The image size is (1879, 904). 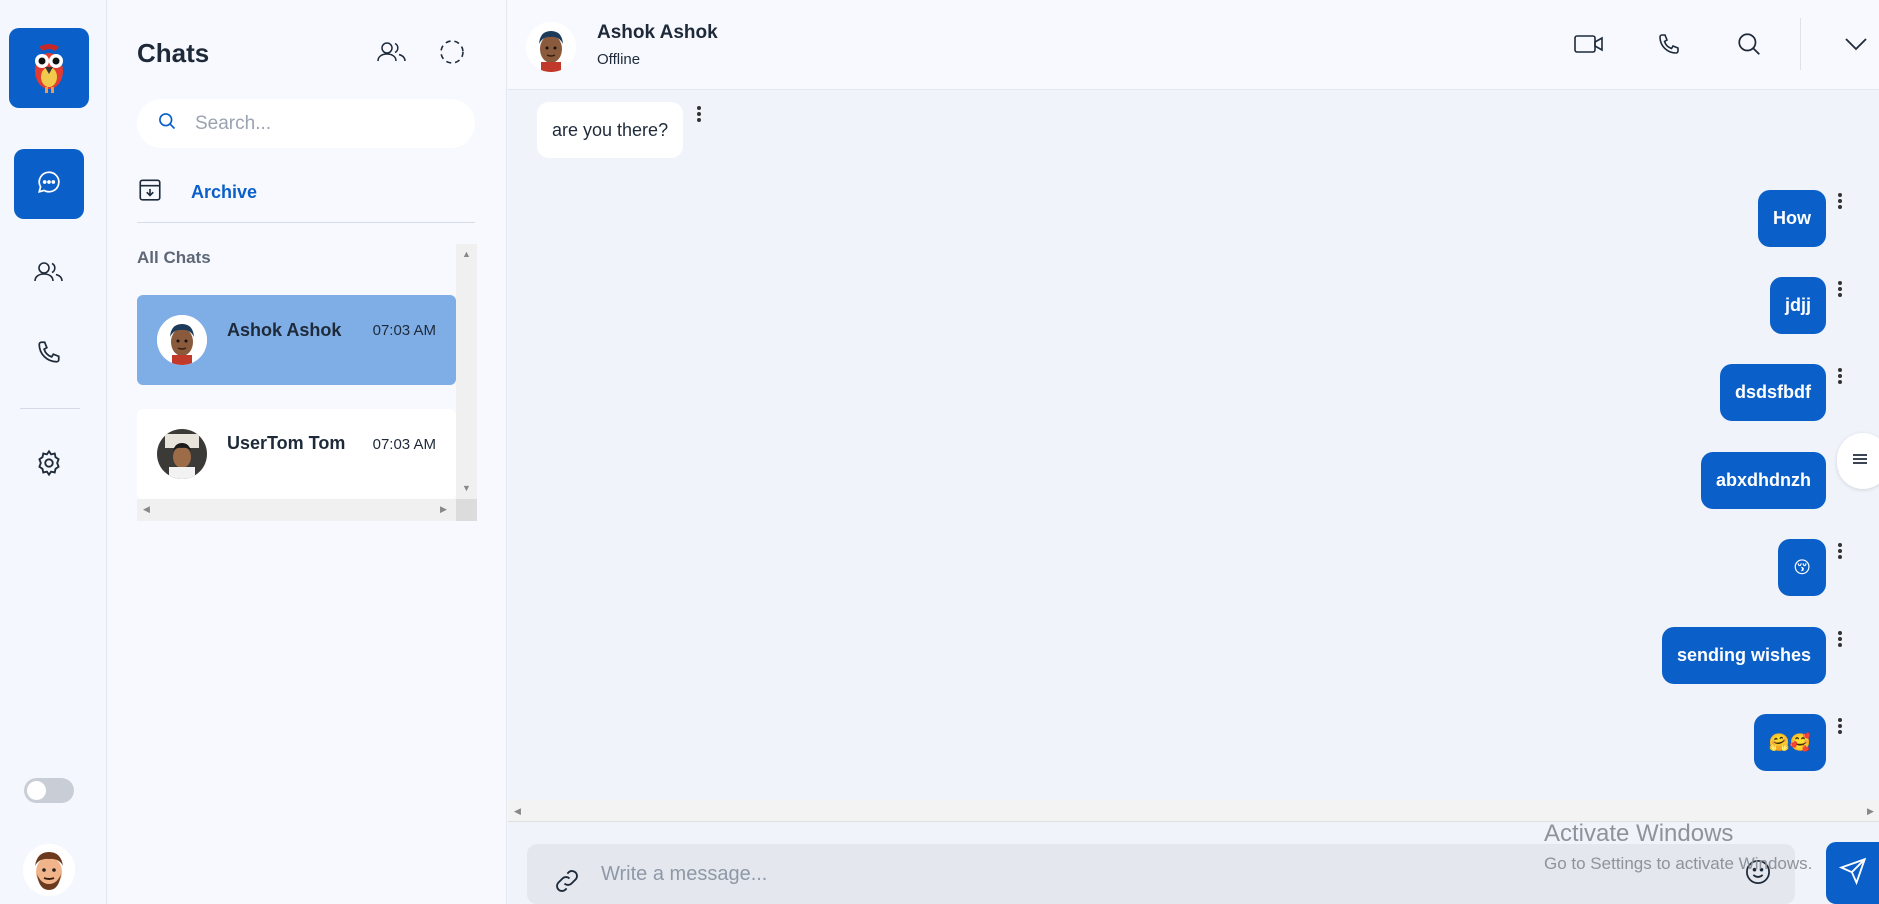 I want to click on nav-chats-button, so click(x=49, y=184).